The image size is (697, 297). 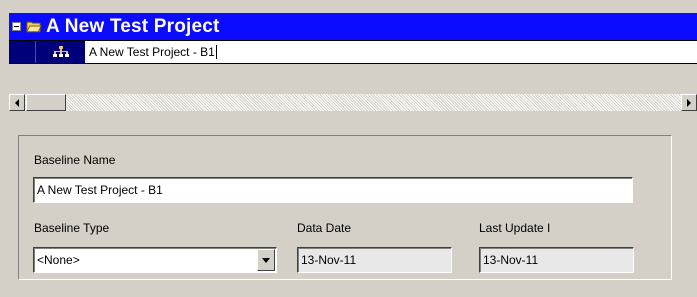 What do you see at coordinates (16, 26) in the screenshot?
I see `collapse-minus-icon` at bounding box center [16, 26].